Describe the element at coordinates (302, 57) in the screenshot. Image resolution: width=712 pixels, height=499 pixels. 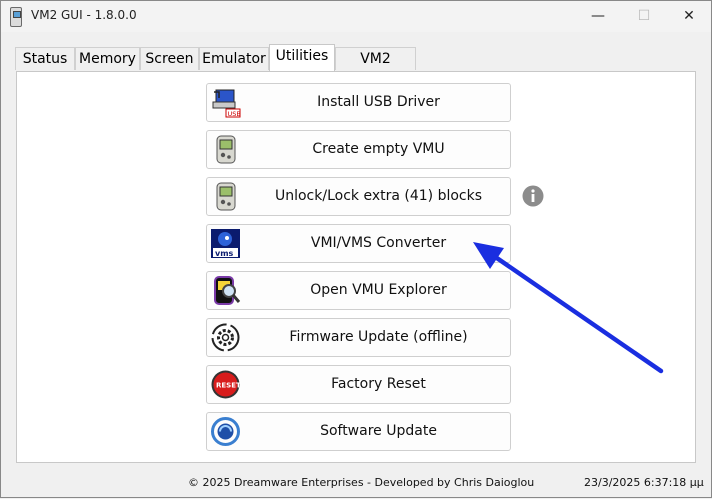
I see `tab-utilities: Utilities` at that location.